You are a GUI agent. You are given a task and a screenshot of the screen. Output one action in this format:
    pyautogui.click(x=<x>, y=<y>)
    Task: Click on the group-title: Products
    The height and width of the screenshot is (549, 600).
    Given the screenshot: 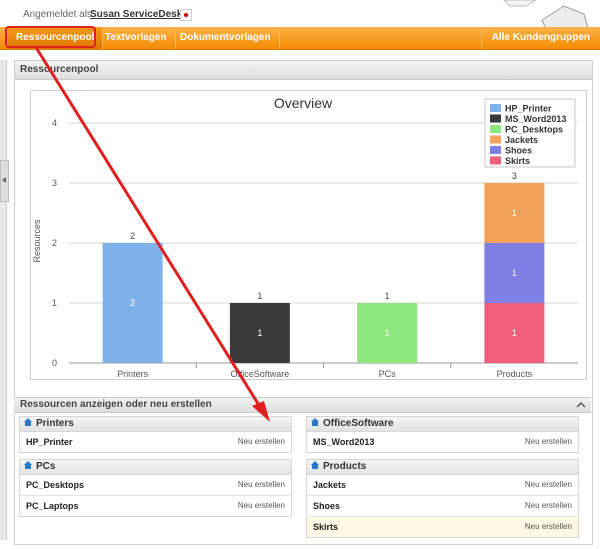 What is the action you would take?
    pyautogui.click(x=345, y=466)
    